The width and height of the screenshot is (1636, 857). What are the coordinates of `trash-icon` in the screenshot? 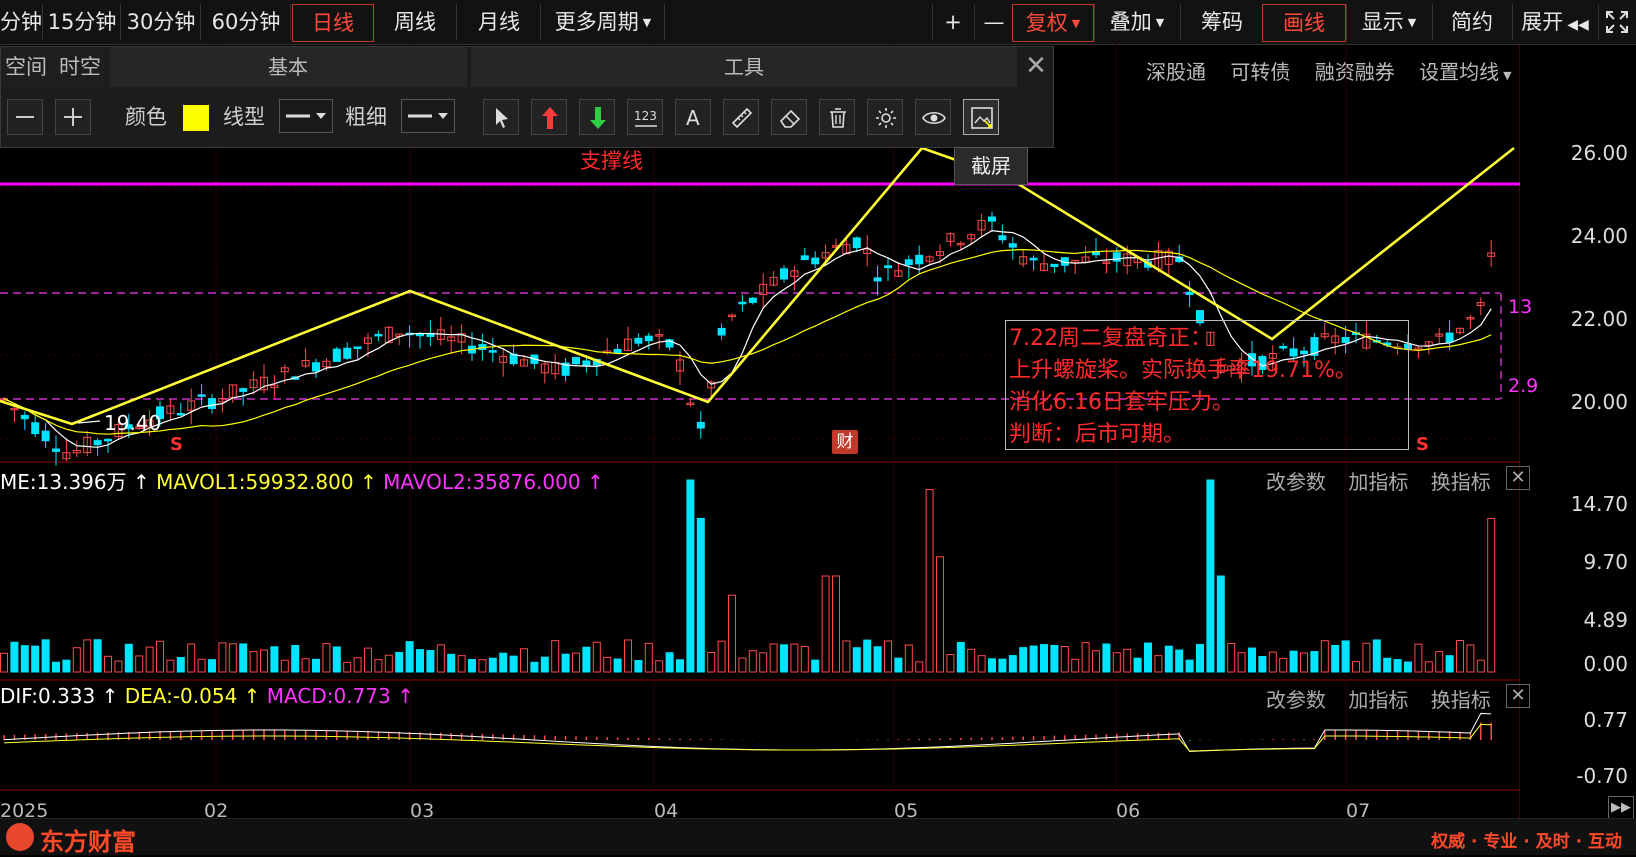 It's located at (838, 118).